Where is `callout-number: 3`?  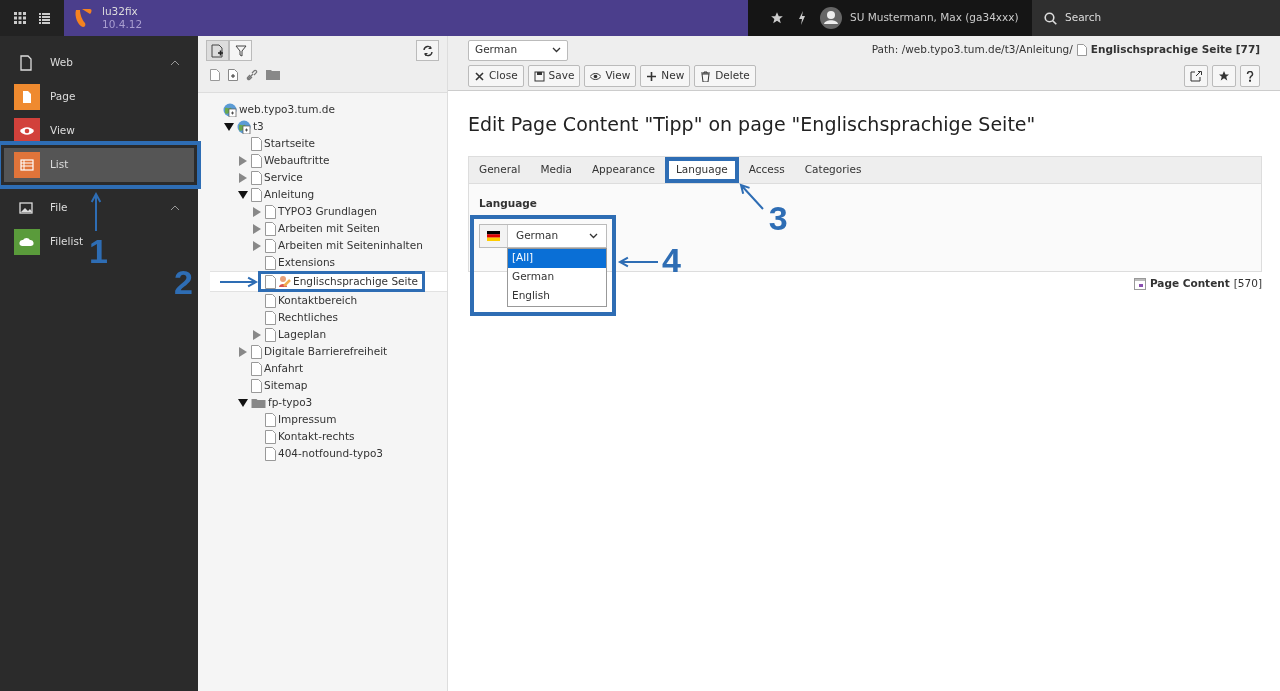 callout-number: 3 is located at coordinates (778, 217).